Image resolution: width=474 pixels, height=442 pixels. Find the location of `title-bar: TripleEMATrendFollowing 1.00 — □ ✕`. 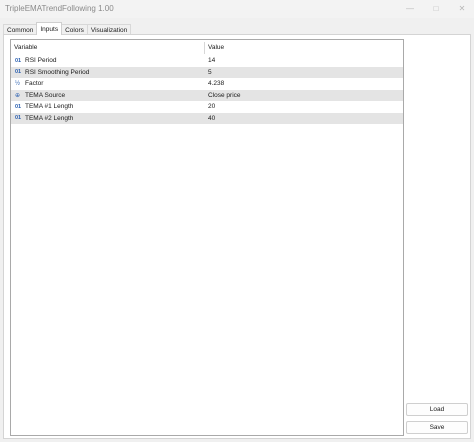

title-bar: TripleEMATrendFollowing 1.00 — □ ✕ is located at coordinates (237, 9).